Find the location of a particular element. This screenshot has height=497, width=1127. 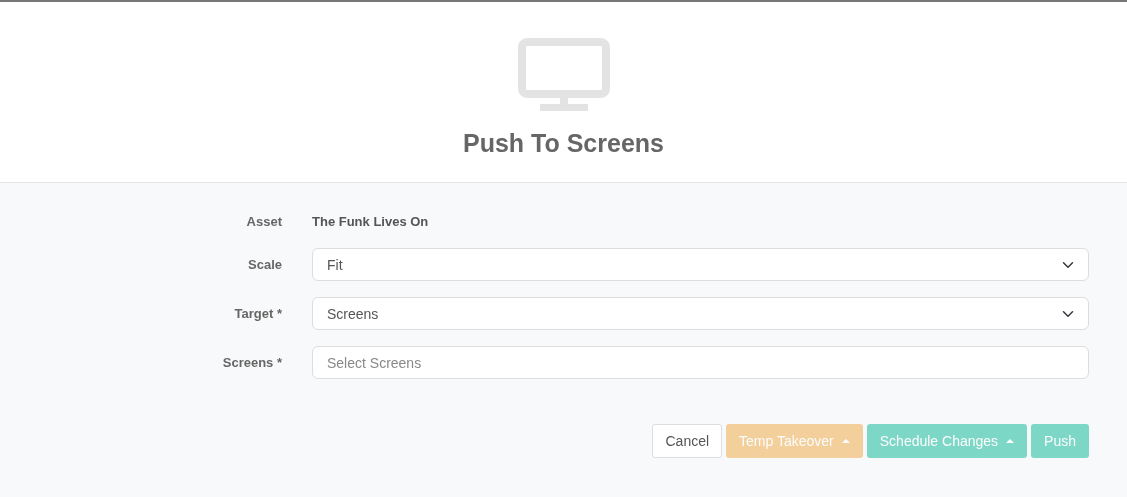

input-field: Select Screens is located at coordinates (700, 362).